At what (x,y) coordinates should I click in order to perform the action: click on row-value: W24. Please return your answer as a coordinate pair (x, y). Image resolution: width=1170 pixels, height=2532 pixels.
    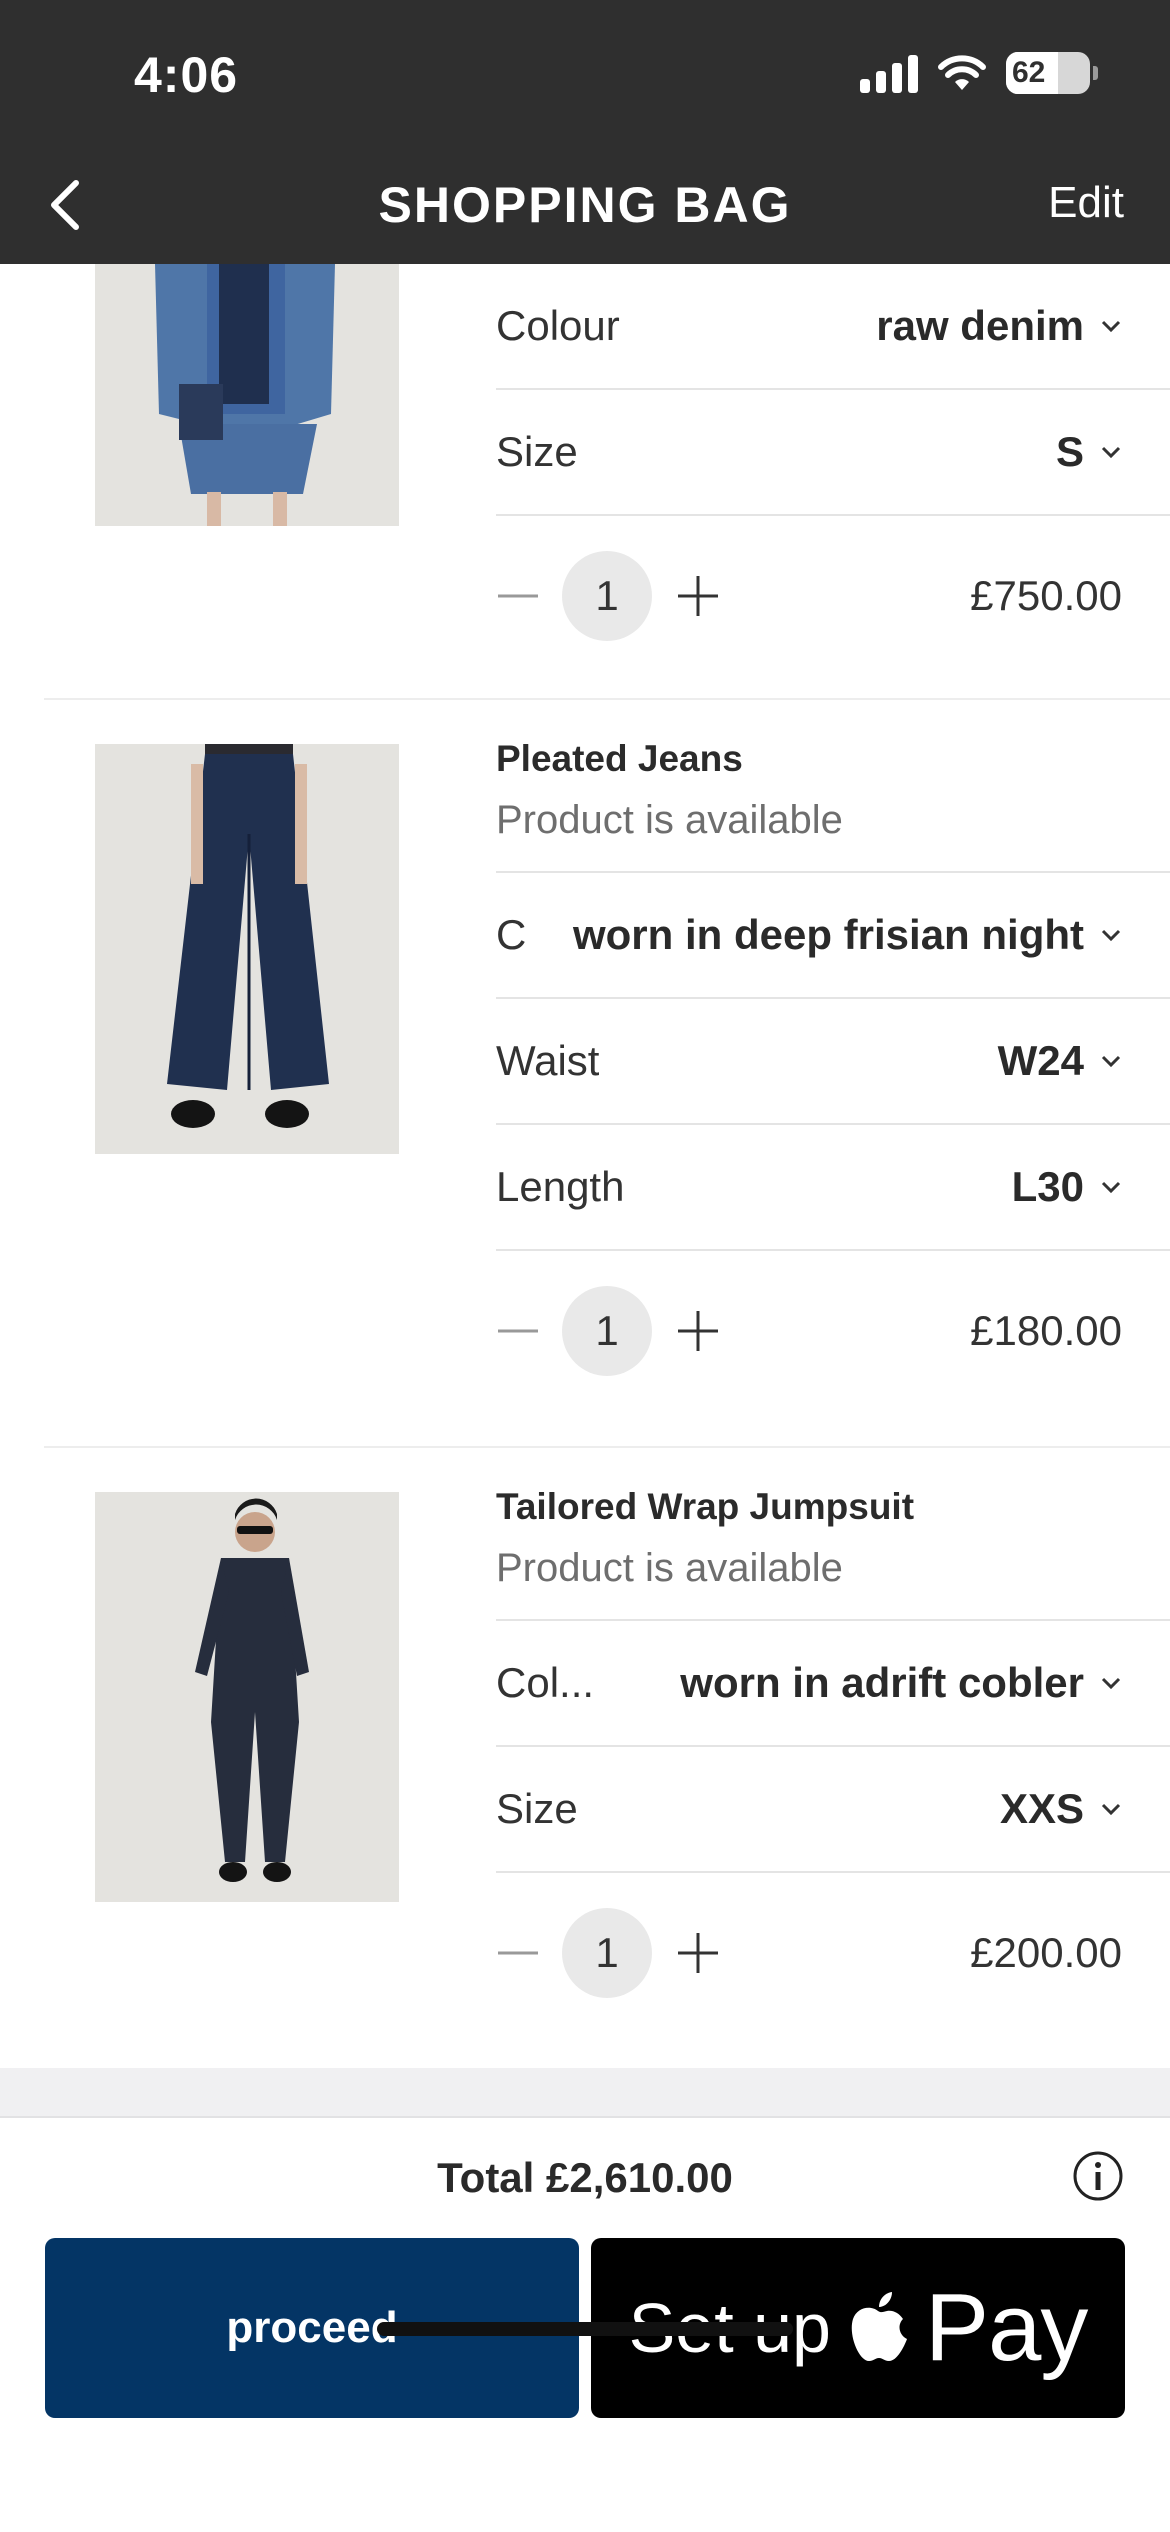
    Looking at the image, I should click on (1040, 1060).